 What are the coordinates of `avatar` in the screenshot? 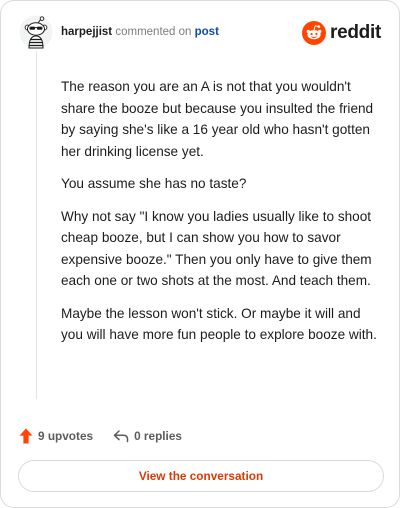 It's located at (36, 32).